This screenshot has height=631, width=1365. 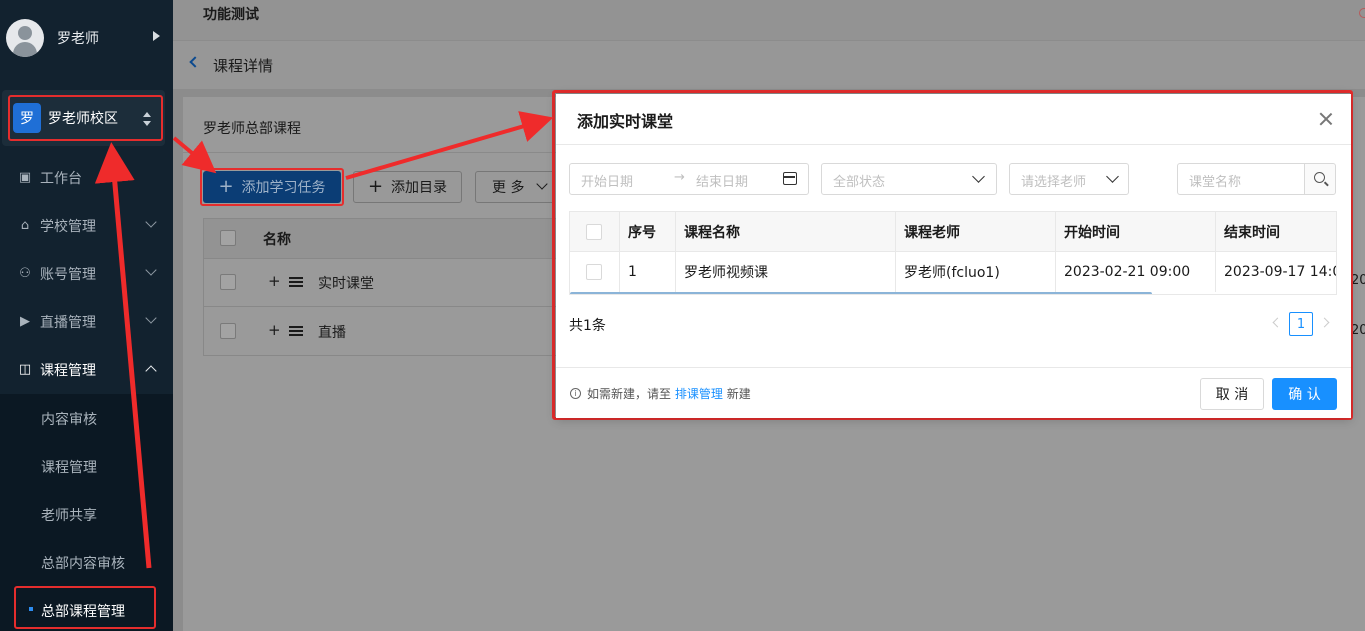 What do you see at coordinates (1276, 232) in the screenshot?
I see `column-end-time: 结束时间` at bounding box center [1276, 232].